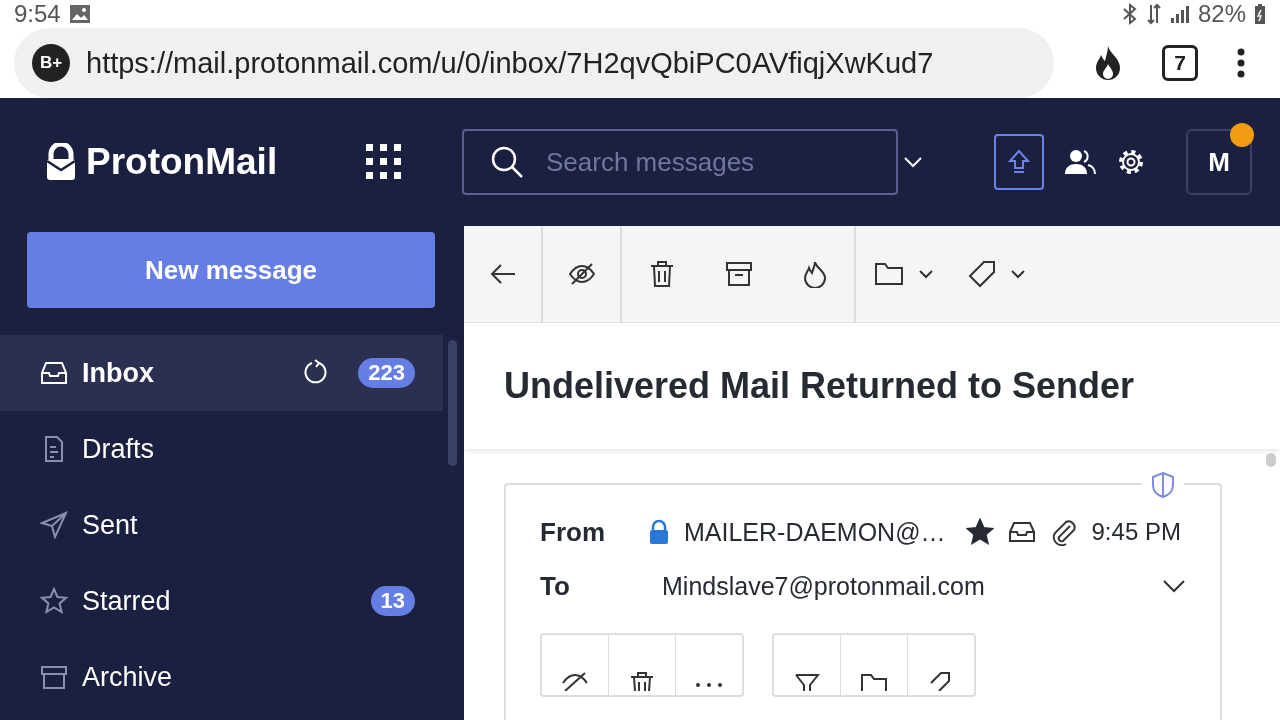 This screenshot has width=1280, height=720. Describe the element at coordinates (982, 274) in the screenshot. I see `tag-icon` at that location.